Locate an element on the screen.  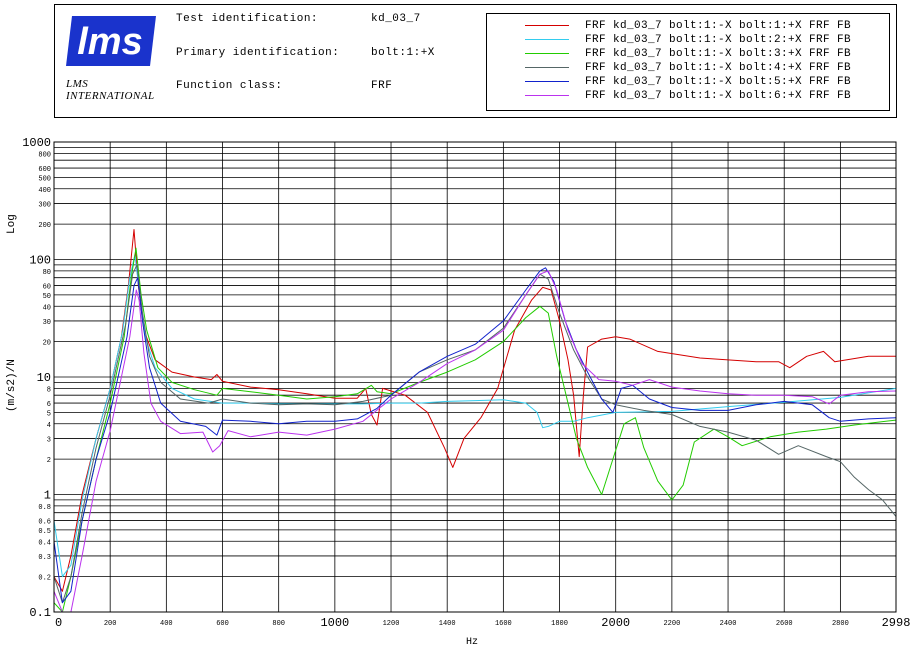
y-tick-label: 0.8 is located at coordinates (44, 508).